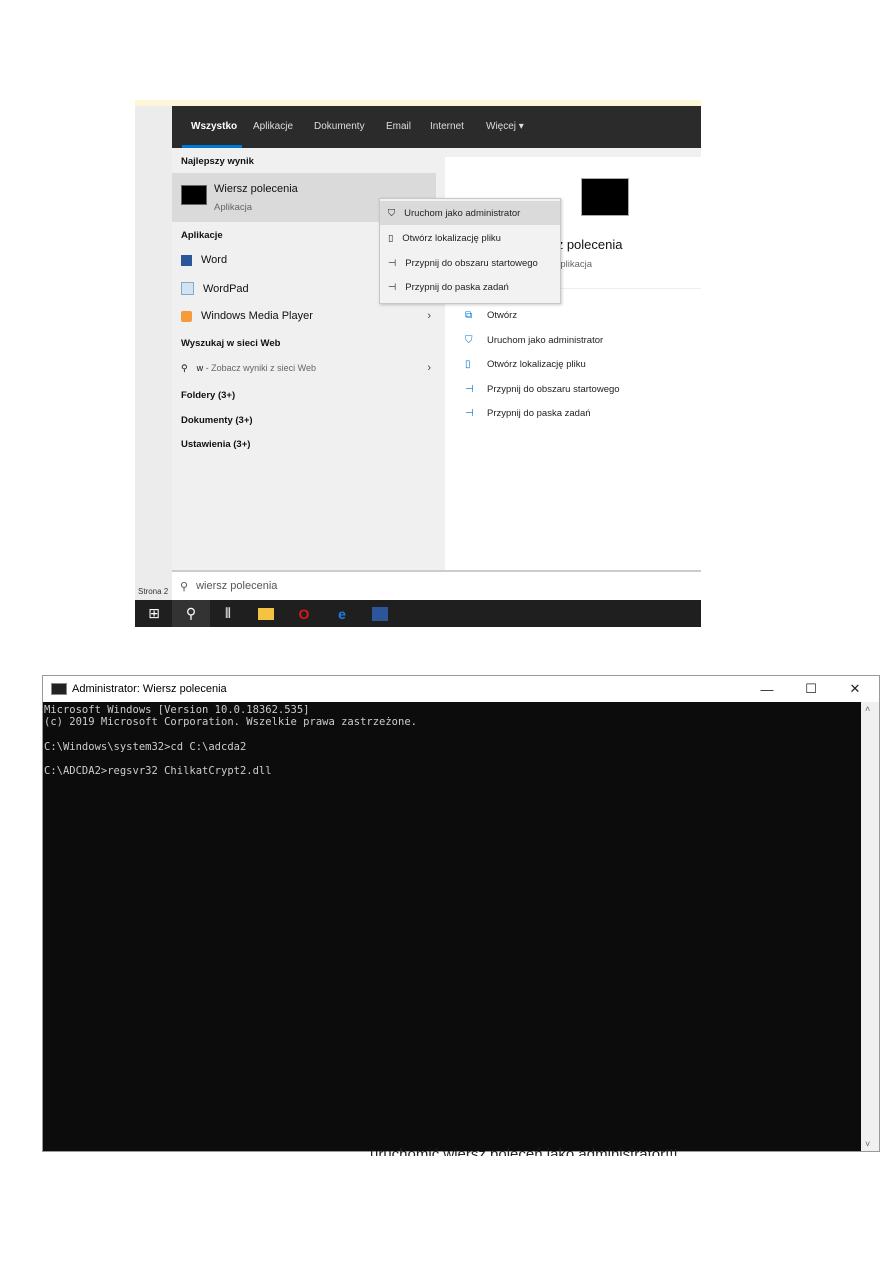 Image resolution: width=893 pixels, height=1263 pixels. I want to click on action-label: Przypnij do paska zadań, so click(539, 413).